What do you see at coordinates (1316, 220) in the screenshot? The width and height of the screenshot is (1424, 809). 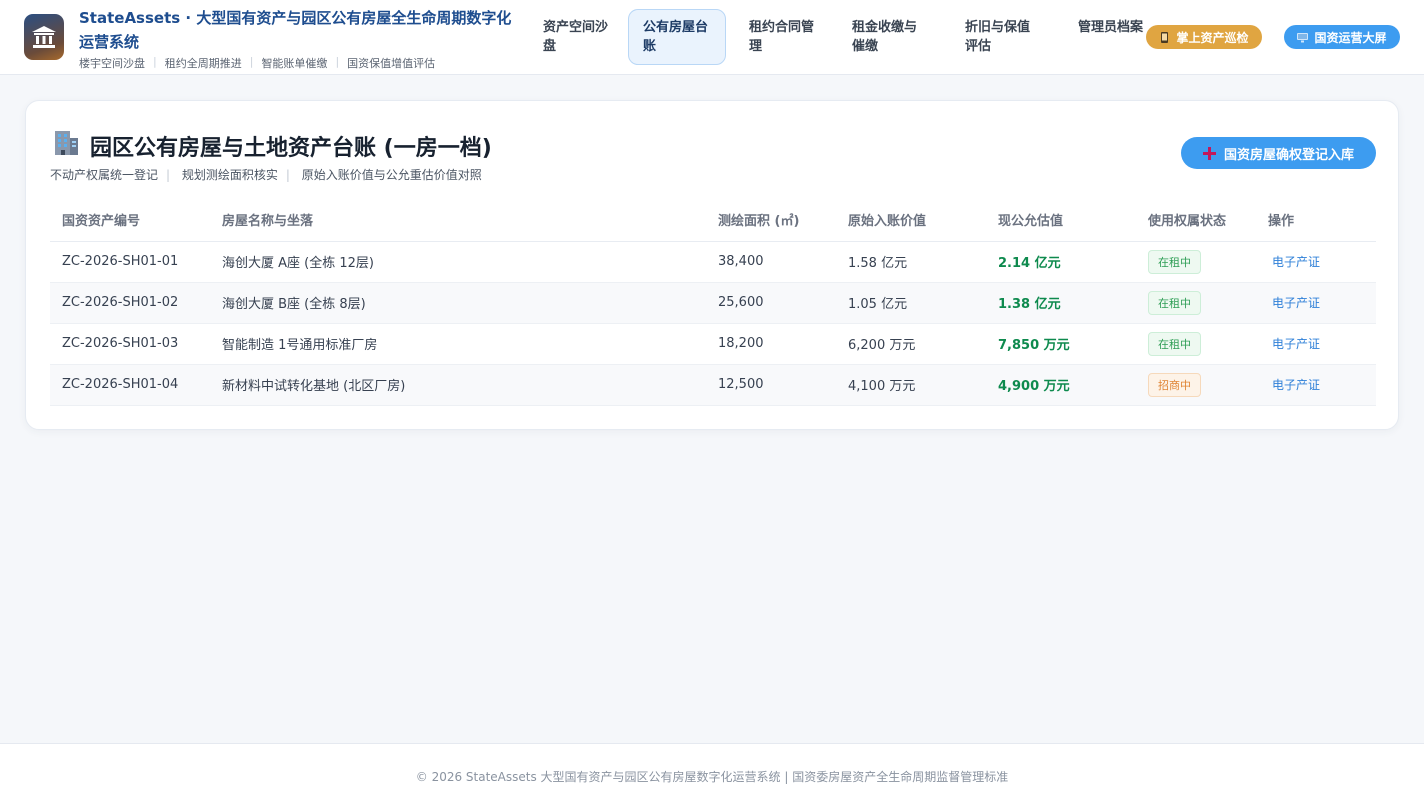 I see `column-header: 操作` at bounding box center [1316, 220].